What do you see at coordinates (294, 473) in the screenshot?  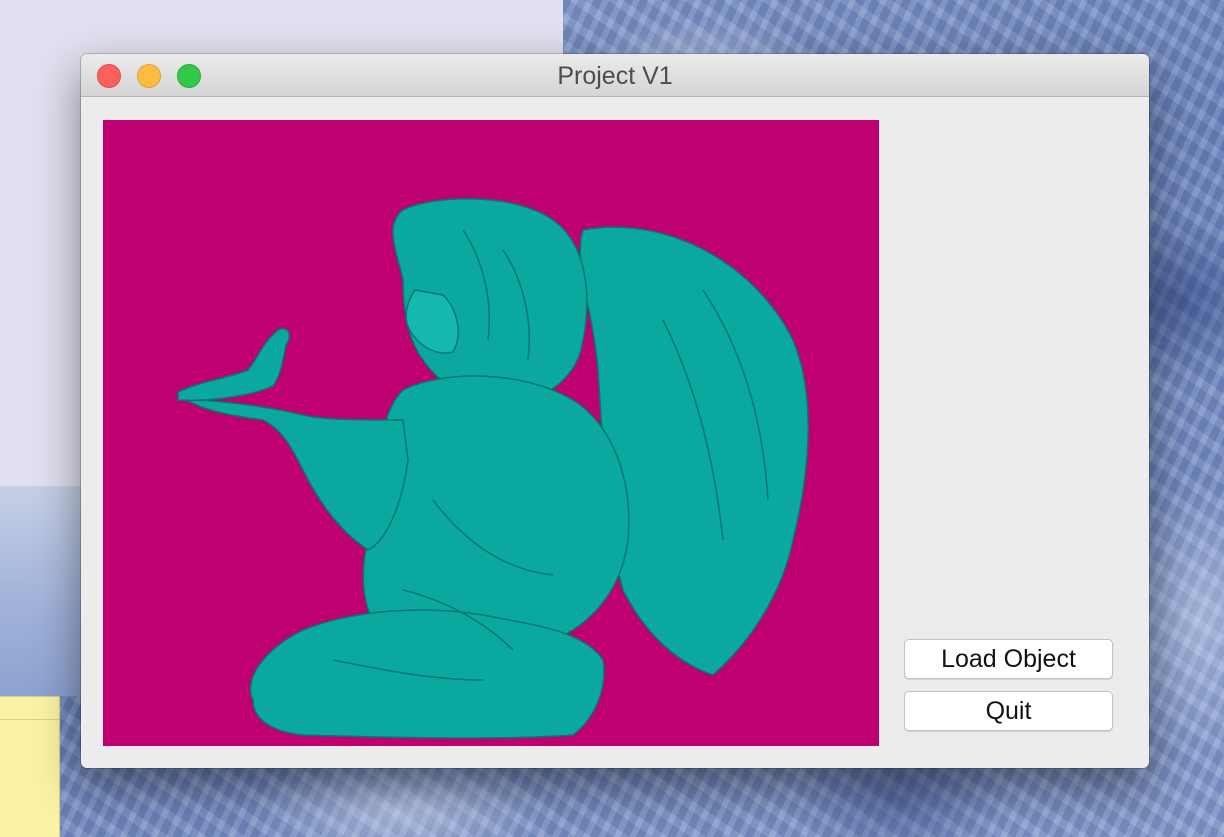 I see `model-arm` at bounding box center [294, 473].